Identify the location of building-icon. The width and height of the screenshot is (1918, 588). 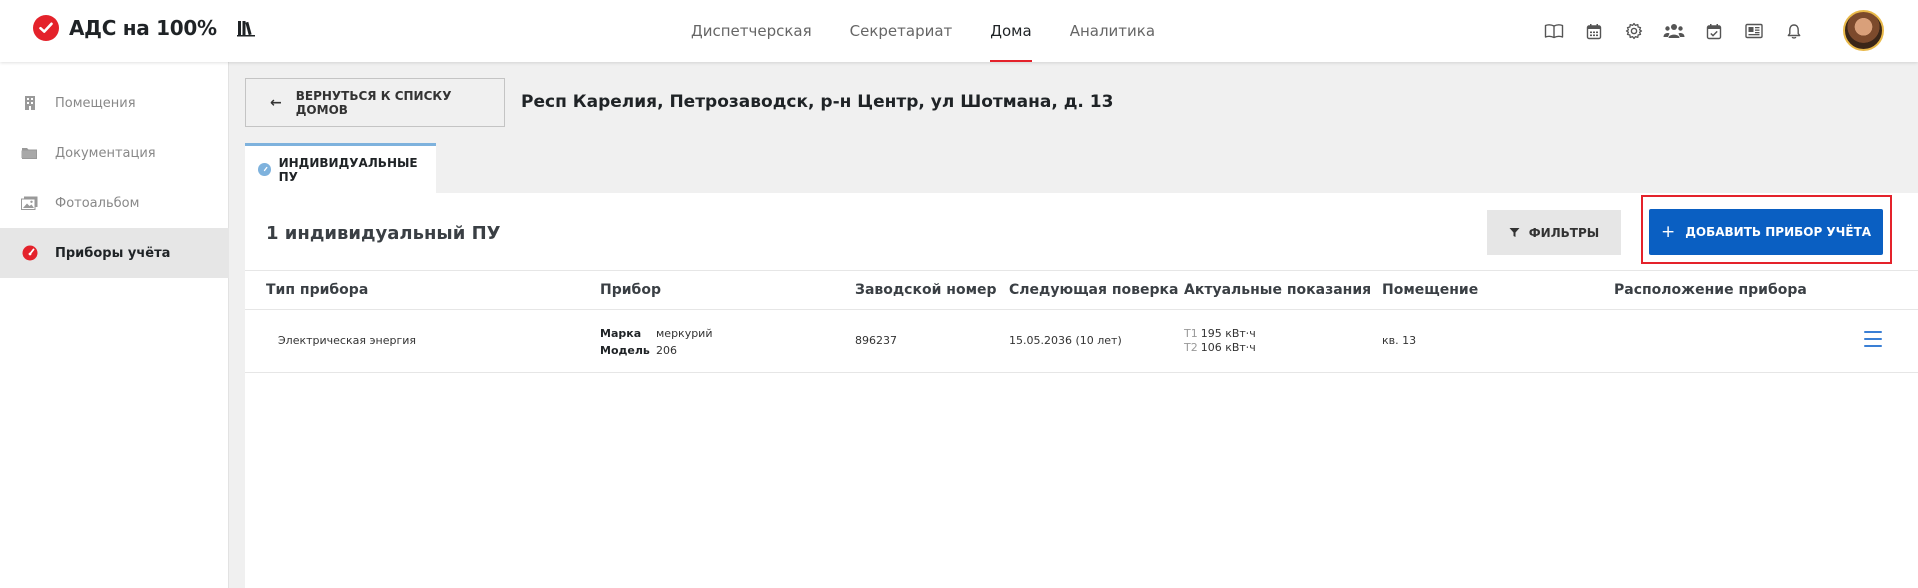
(29, 103).